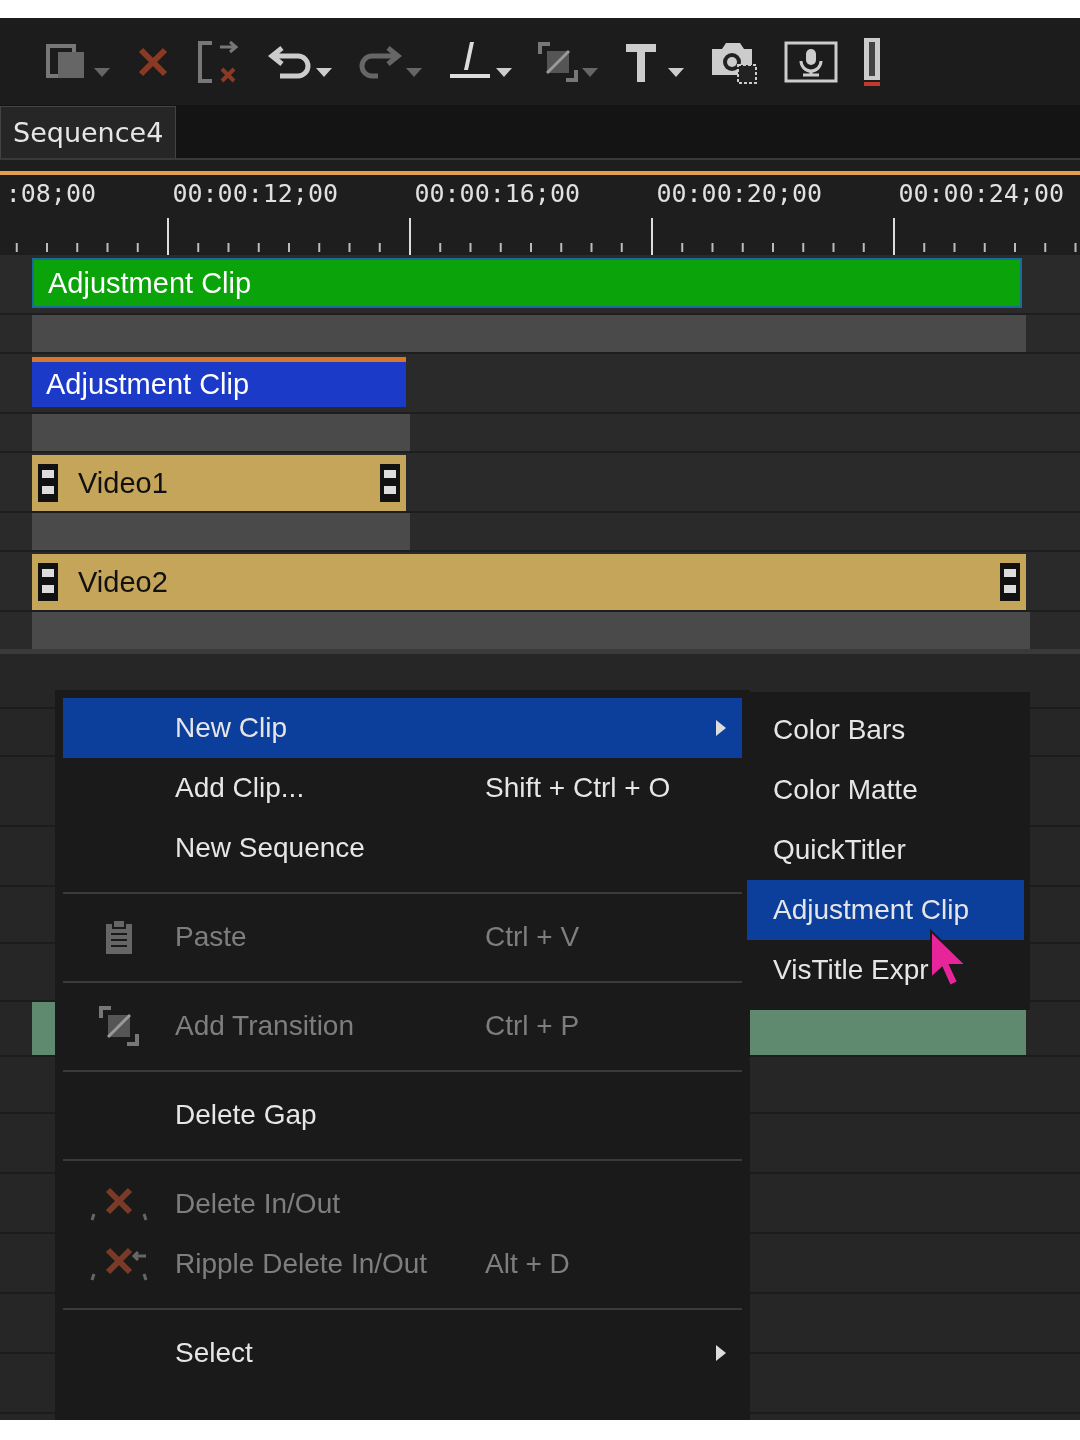 The width and height of the screenshot is (1080, 1440). What do you see at coordinates (402, 848) in the screenshot?
I see `menu-item: New Sequence` at bounding box center [402, 848].